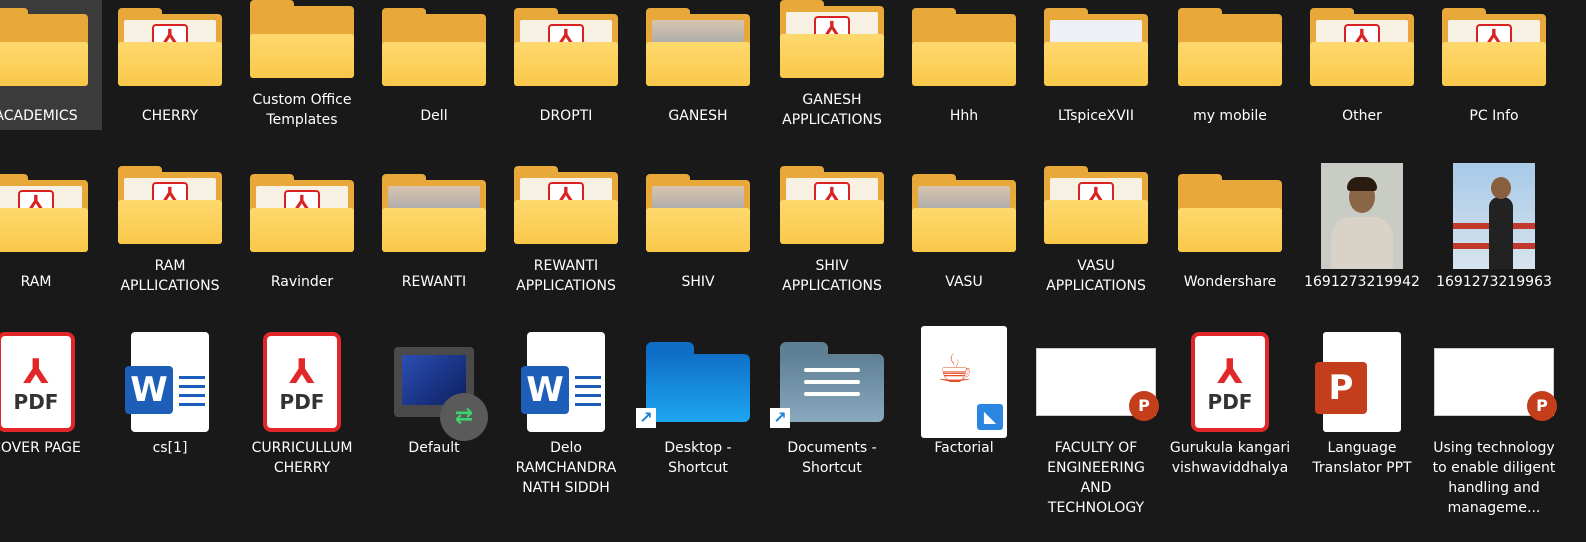 This screenshot has height=542, width=1586. What do you see at coordinates (566, 437) in the screenshot?
I see `file-item: W Delo RAMCHANDRA NATH SIDDH` at bounding box center [566, 437].